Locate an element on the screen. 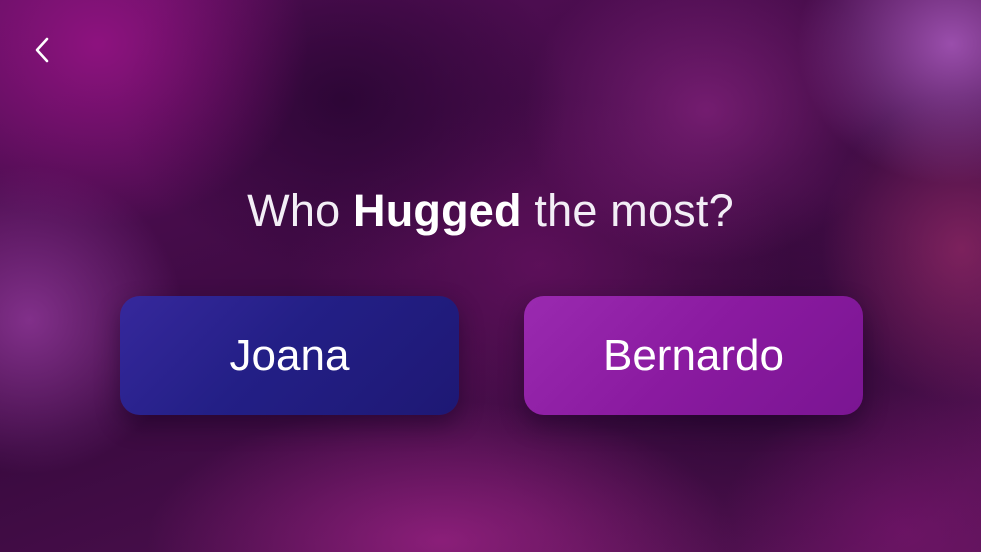  answer-label: Joana is located at coordinates (289, 355).